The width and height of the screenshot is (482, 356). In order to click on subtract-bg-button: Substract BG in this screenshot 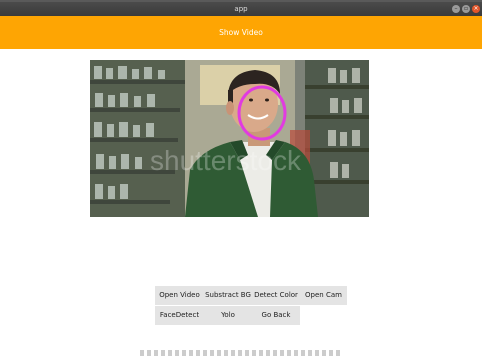, I will do `click(228, 295)`.